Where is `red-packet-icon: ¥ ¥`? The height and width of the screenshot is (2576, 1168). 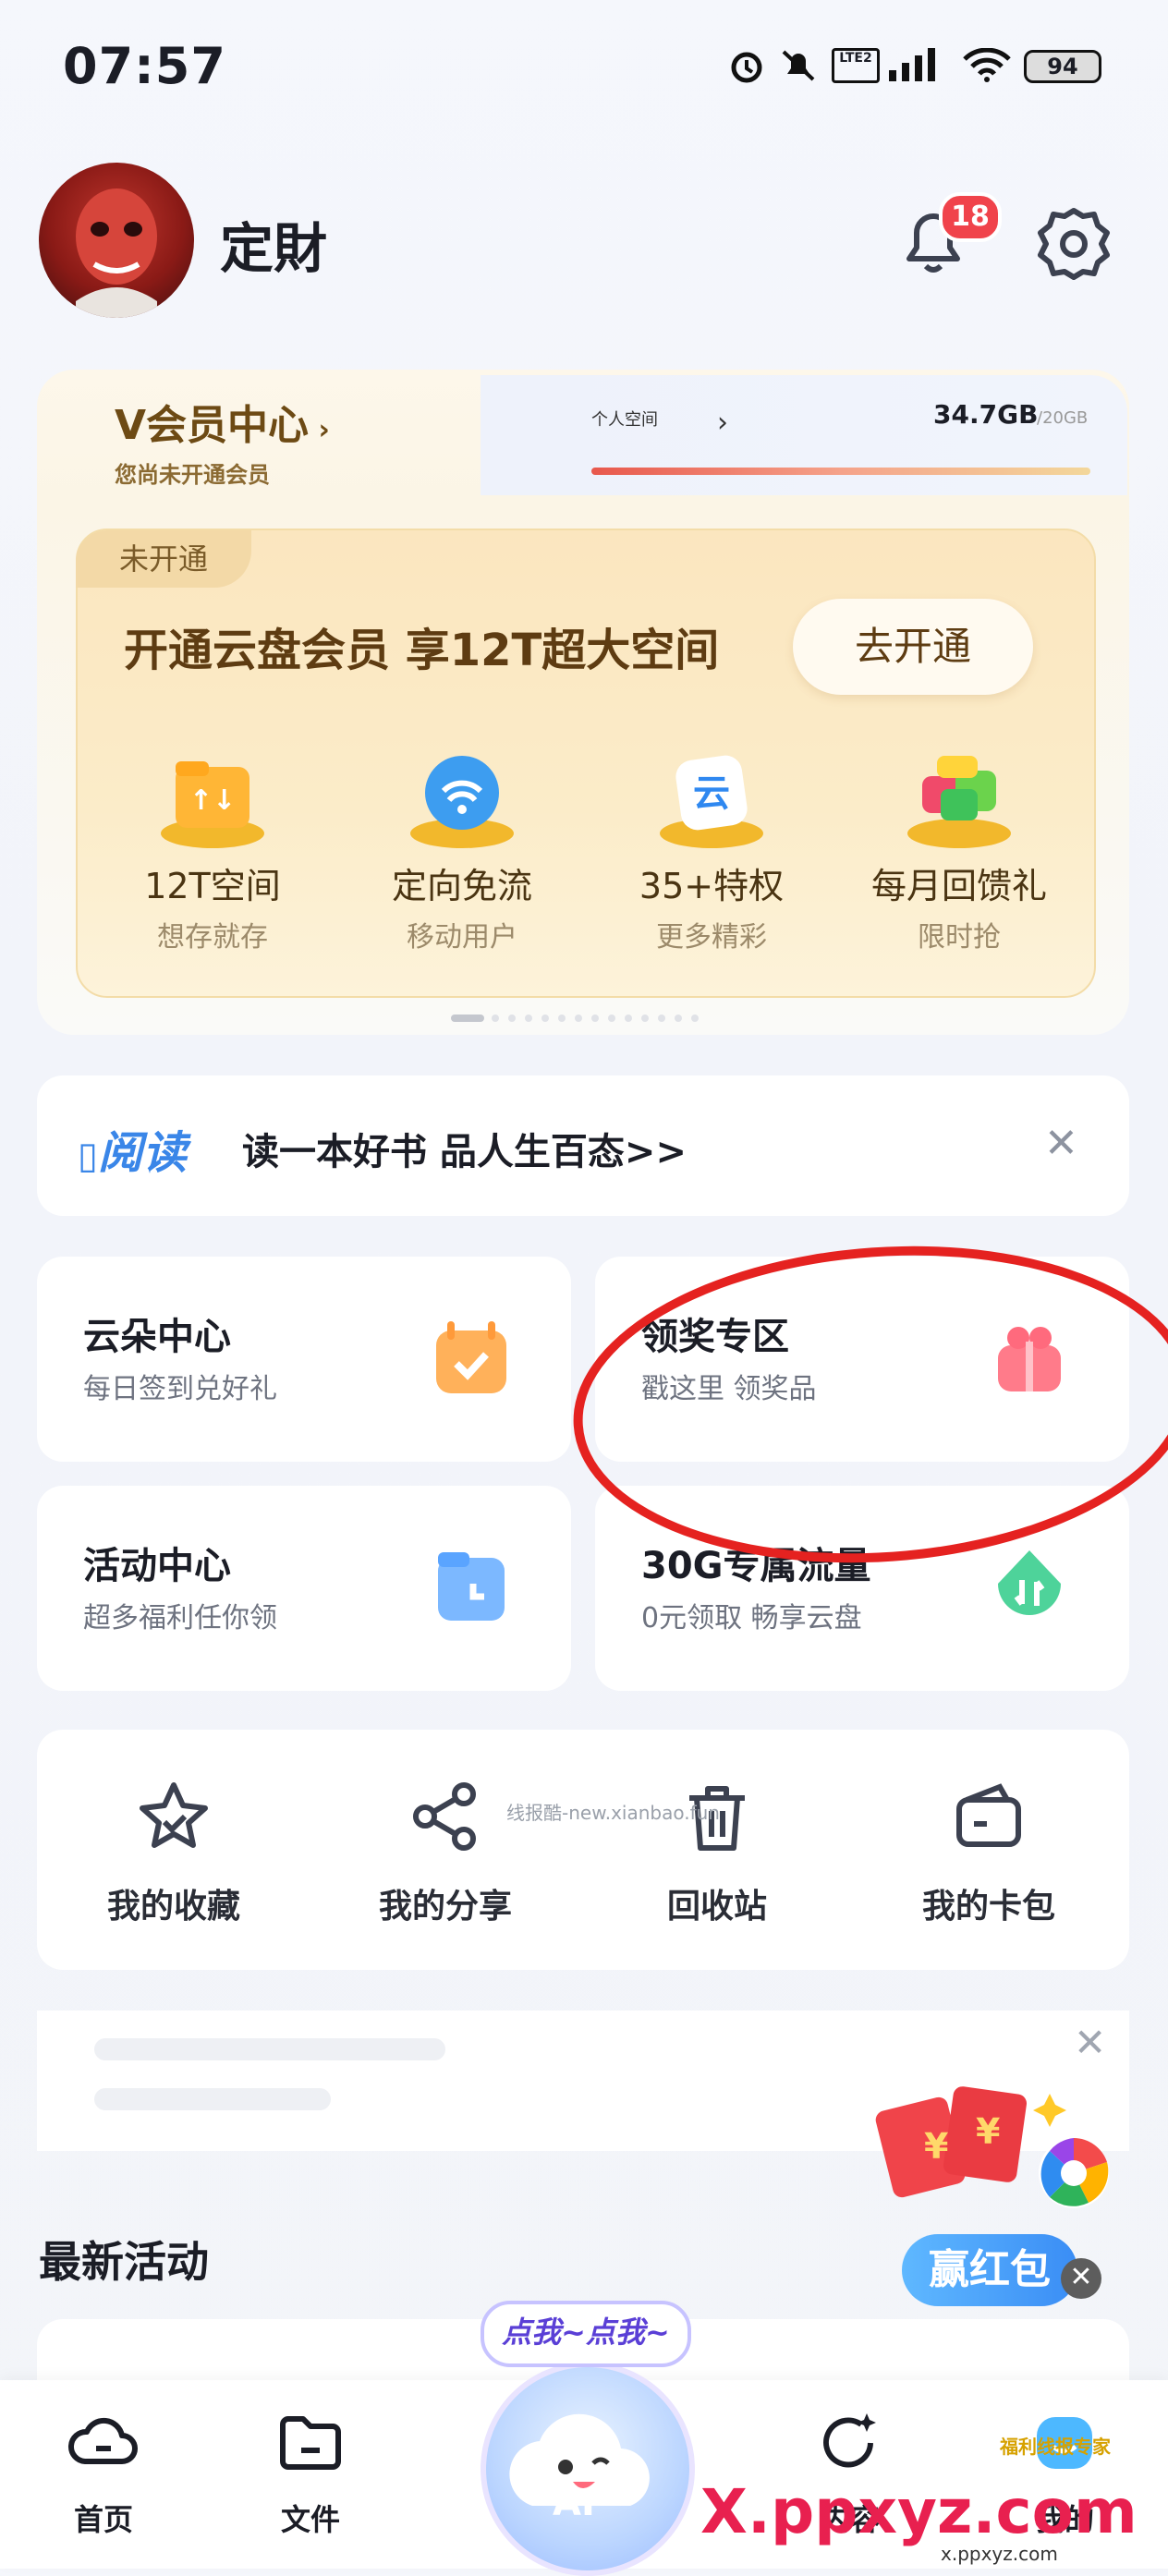
red-packet-icon: ¥ ¥ is located at coordinates (994, 2158).